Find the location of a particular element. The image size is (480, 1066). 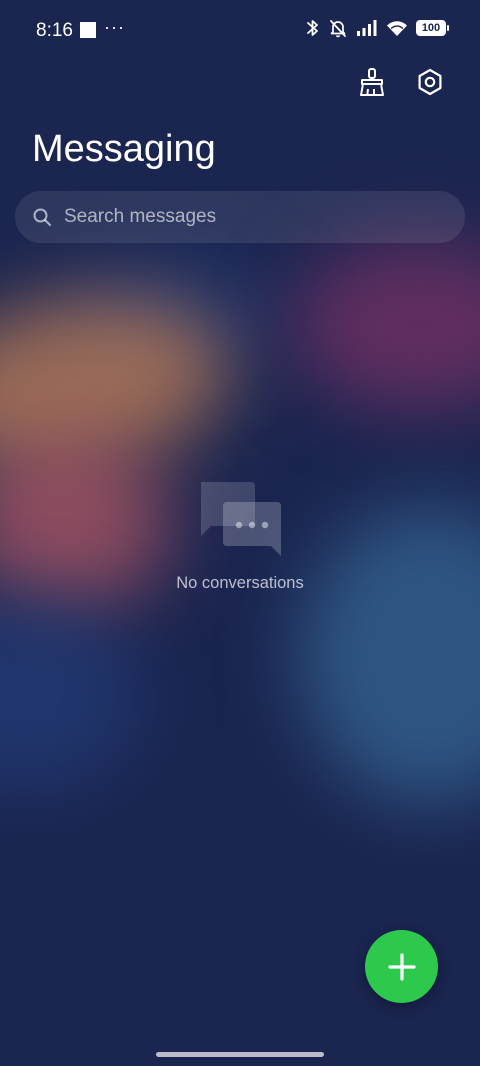

status-time: 8:16 is located at coordinates (54, 30).